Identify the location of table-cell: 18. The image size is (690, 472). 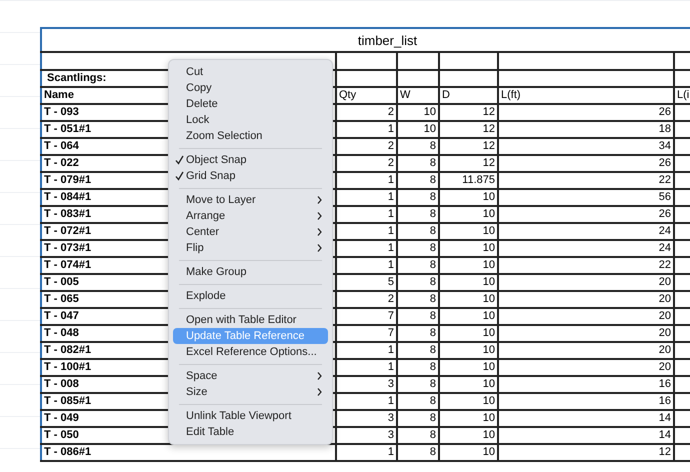
(586, 129).